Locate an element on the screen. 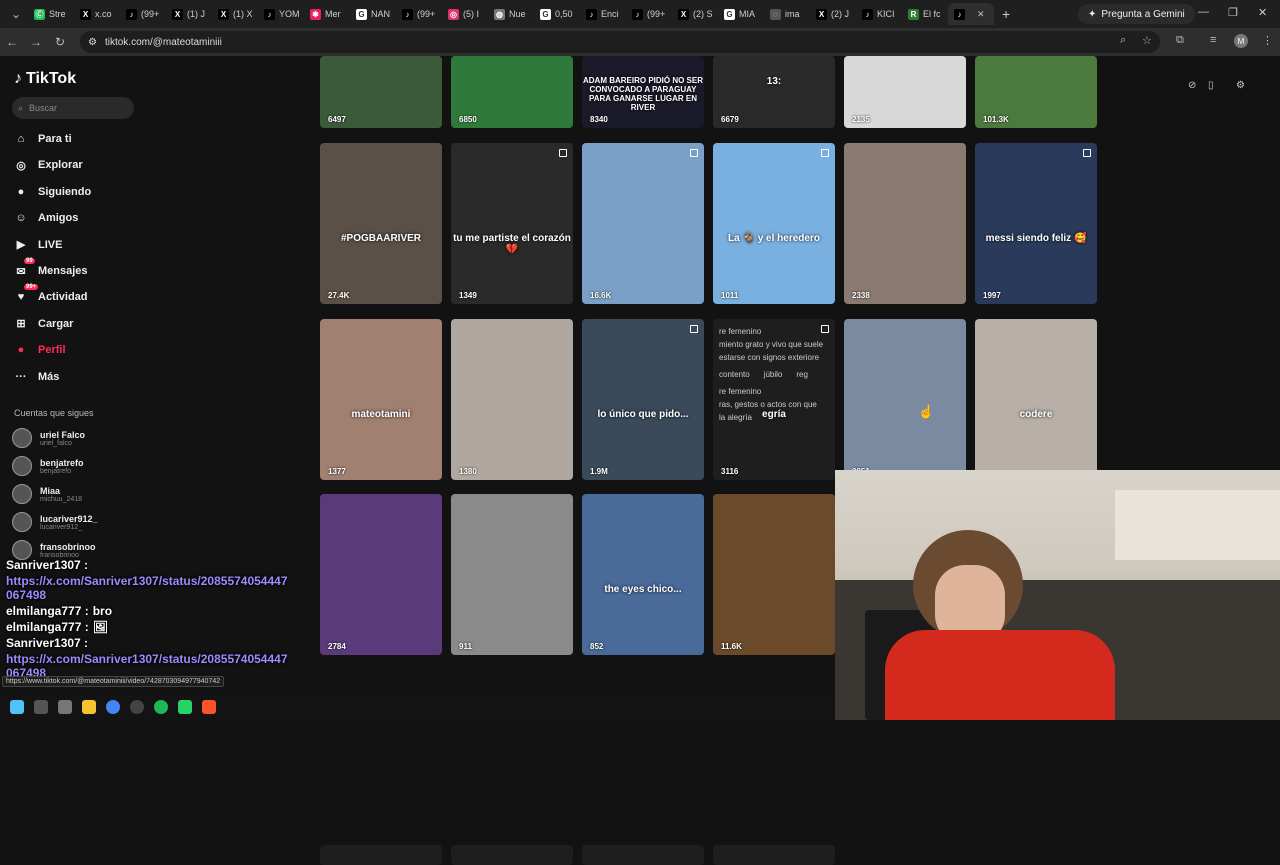  browser-tab: ◍ Nue is located at coordinates (511, 14).